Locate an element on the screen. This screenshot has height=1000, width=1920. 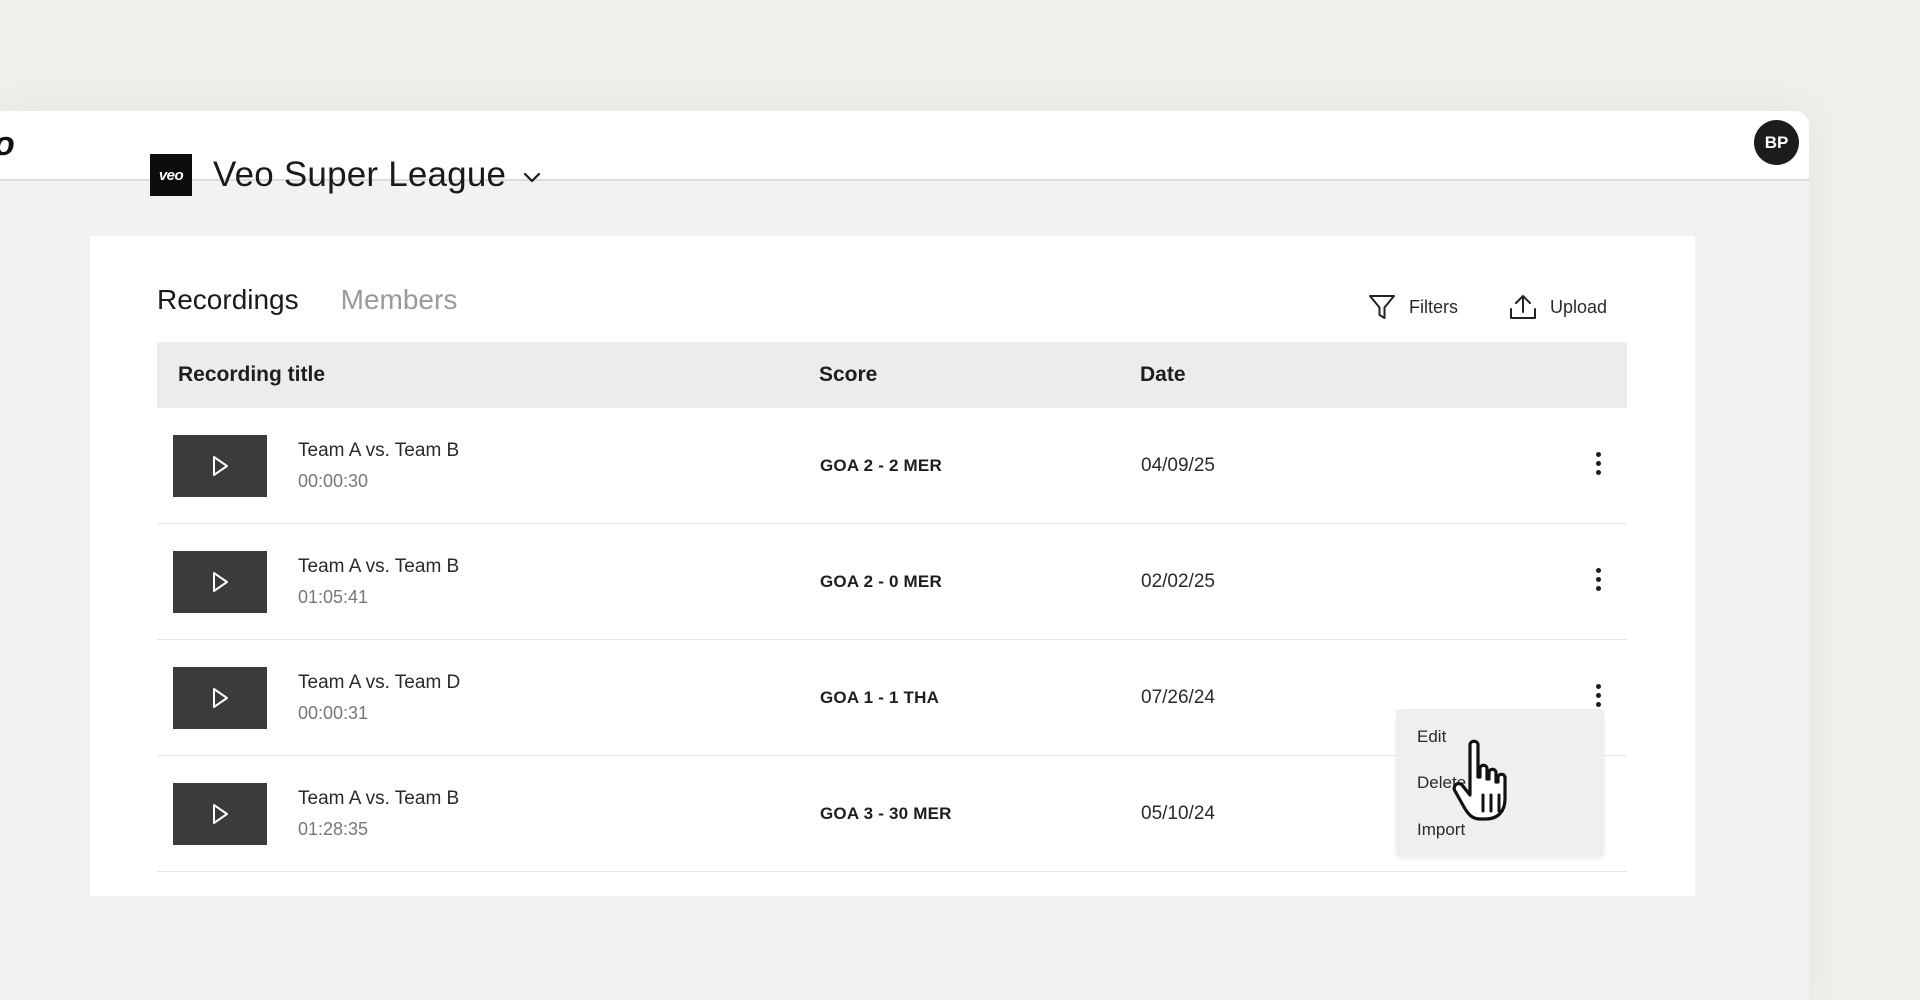
filters-label: Filters is located at coordinates (1433, 306).